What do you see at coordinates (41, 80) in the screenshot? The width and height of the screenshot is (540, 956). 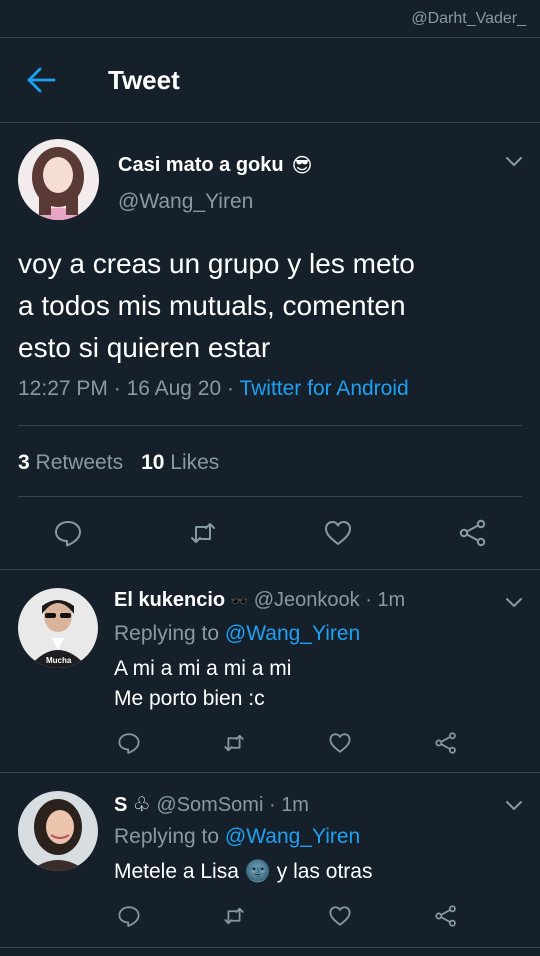 I see `back-arrow-icon` at bounding box center [41, 80].